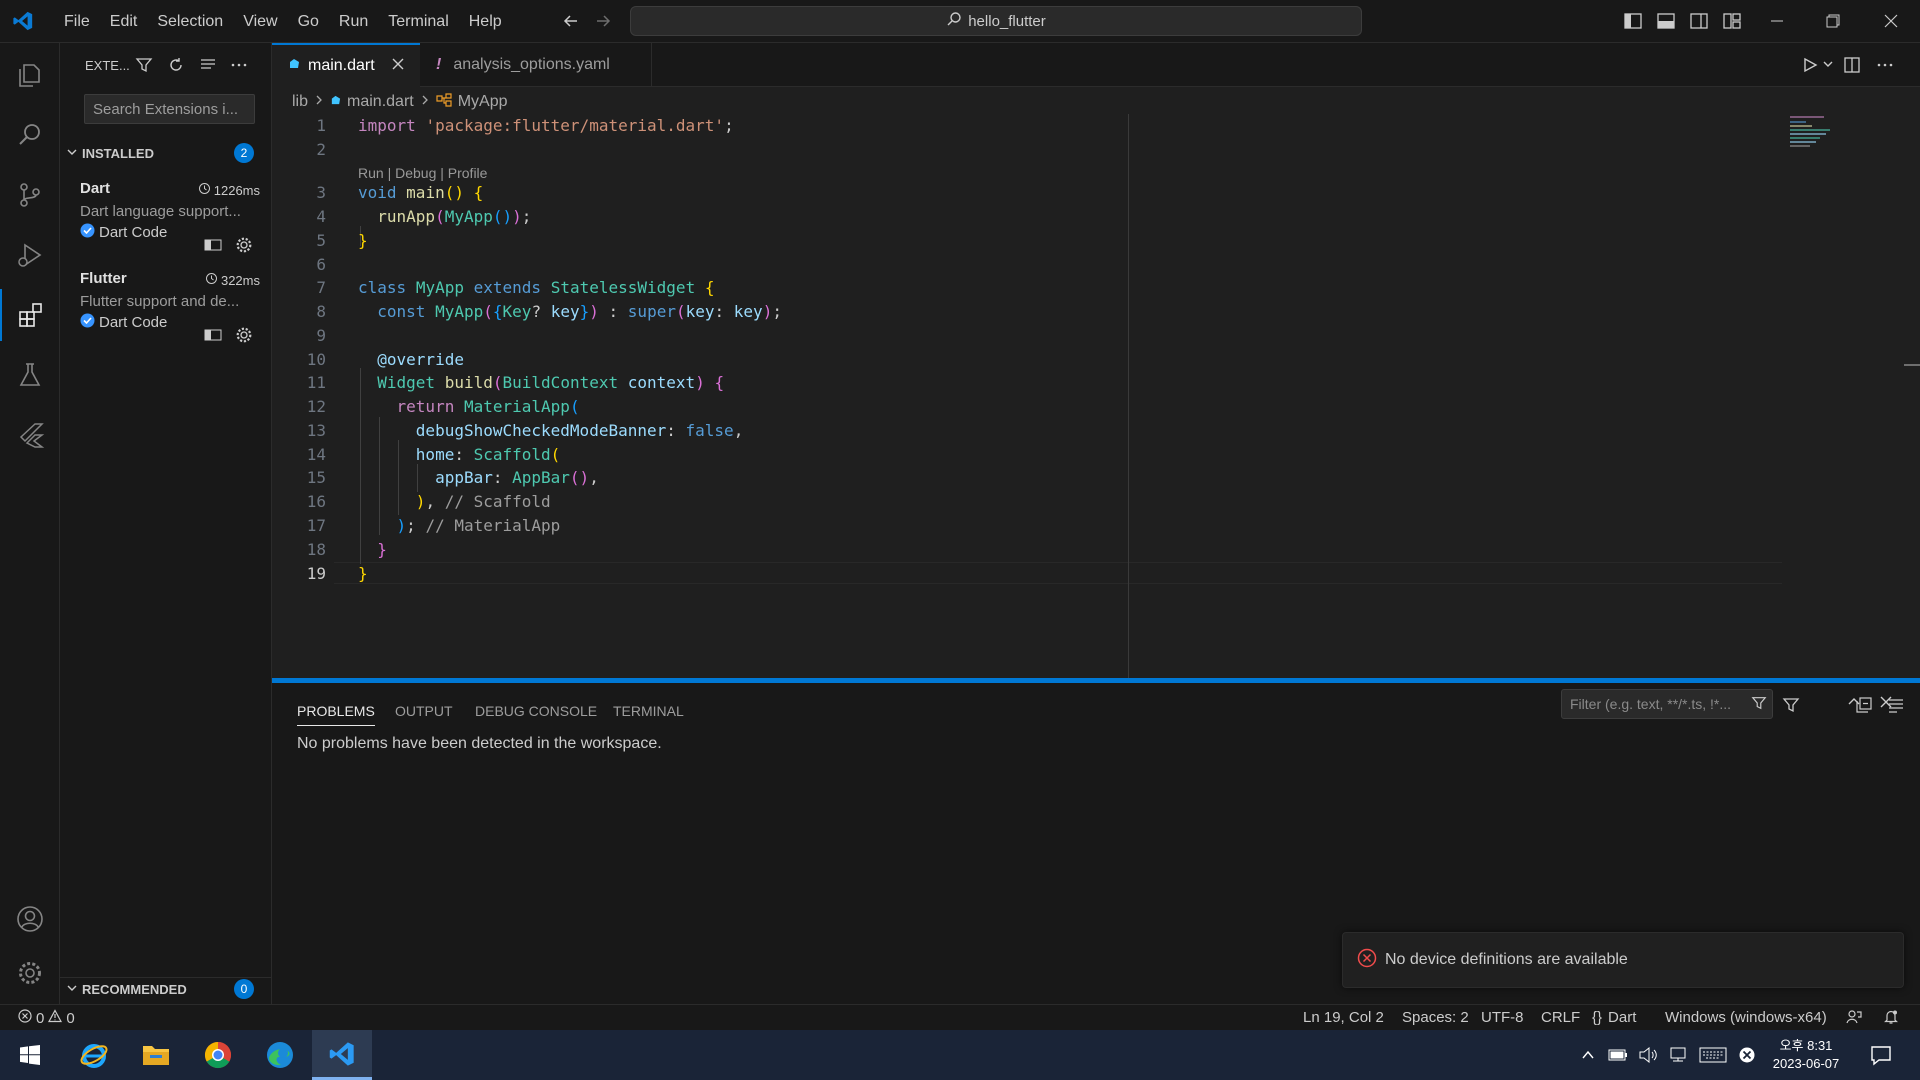 This screenshot has width=1920, height=1080. What do you see at coordinates (579, 430) in the screenshot?
I see `code-line: debugShowCheckedModeBanner: false,` at bounding box center [579, 430].